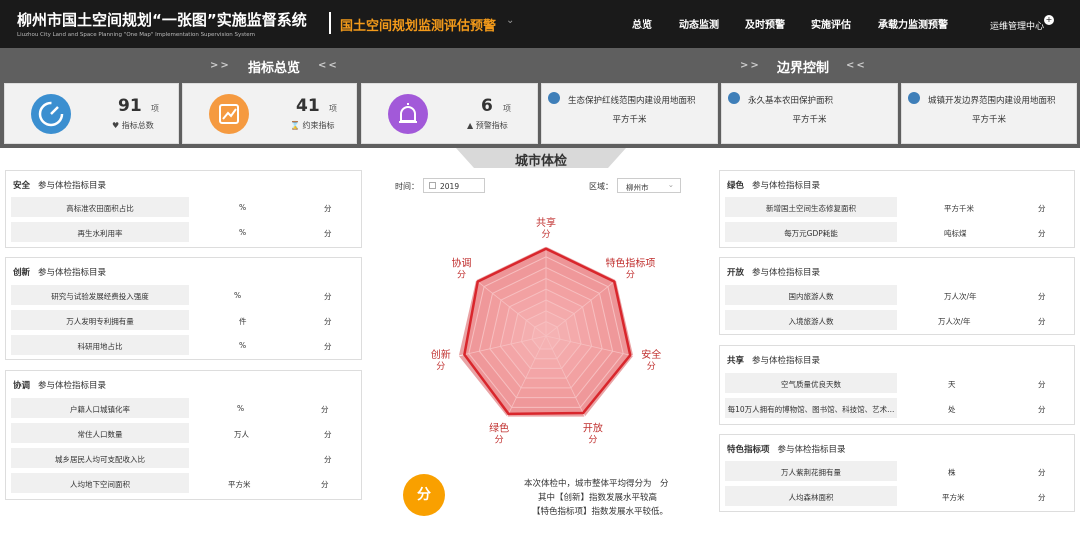 The height and width of the screenshot is (544, 1080). What do you see at coordinates (137, 125) in the screenshot?
I see `kpi-label-text: 指标总数` at bounding box center [137, 125].